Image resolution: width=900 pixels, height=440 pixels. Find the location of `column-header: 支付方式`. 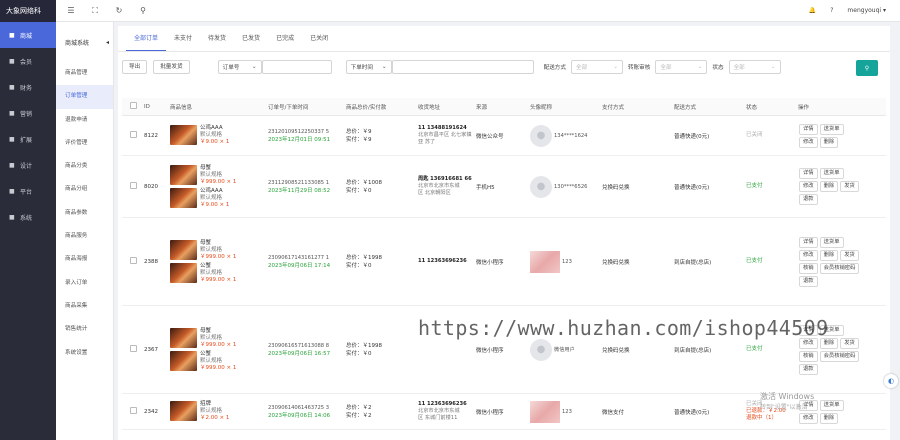

column-header: 支付方式 is located at coordinates (613, 107).